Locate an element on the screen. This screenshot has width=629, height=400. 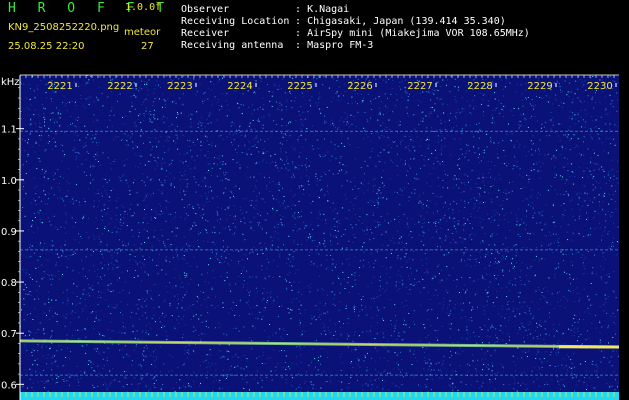
x-tick-label: 2228 is located at coordinates (479, 86).